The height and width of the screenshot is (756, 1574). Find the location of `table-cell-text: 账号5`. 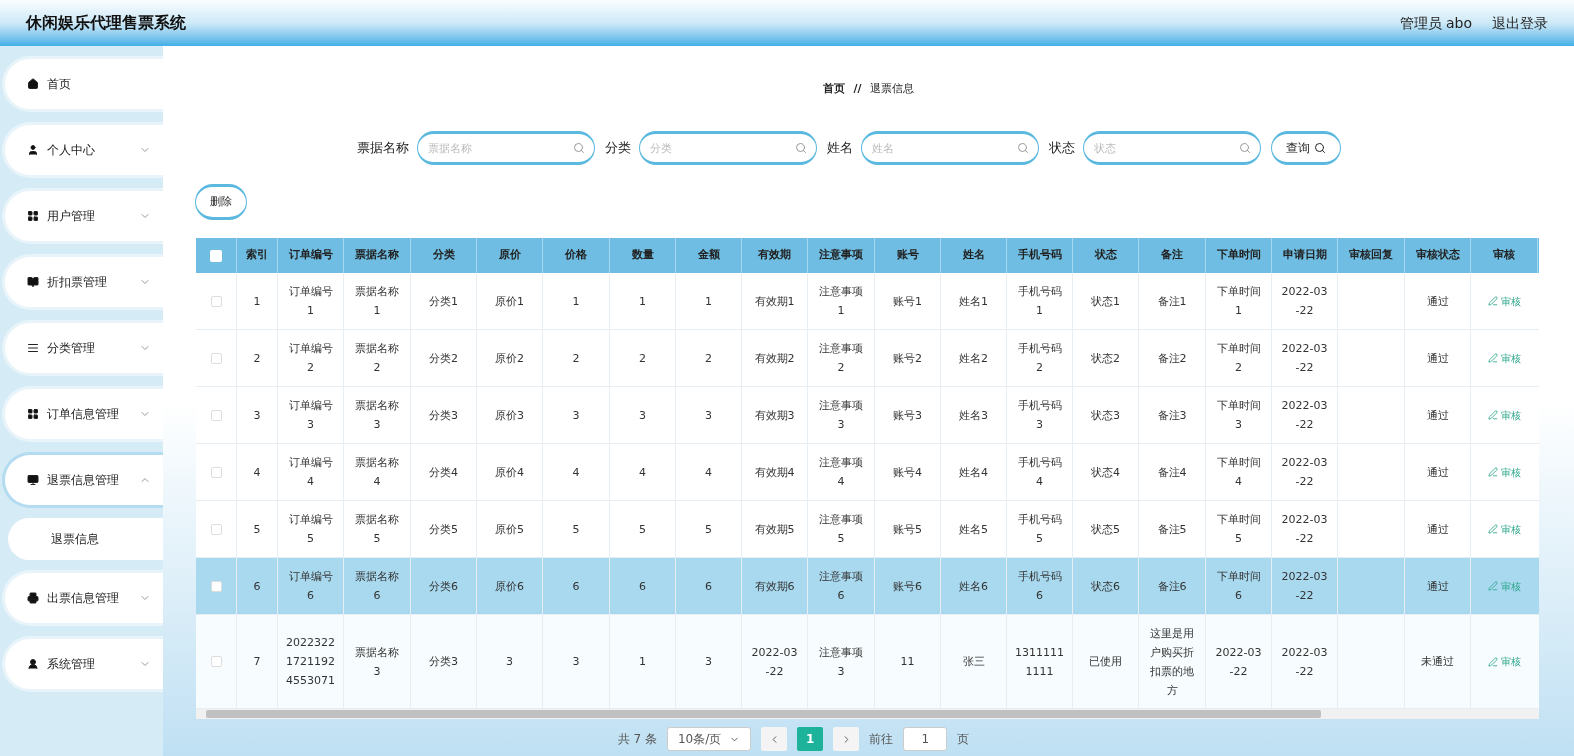

table-cell-text: 账号5 is located at coordinates (907, 529).